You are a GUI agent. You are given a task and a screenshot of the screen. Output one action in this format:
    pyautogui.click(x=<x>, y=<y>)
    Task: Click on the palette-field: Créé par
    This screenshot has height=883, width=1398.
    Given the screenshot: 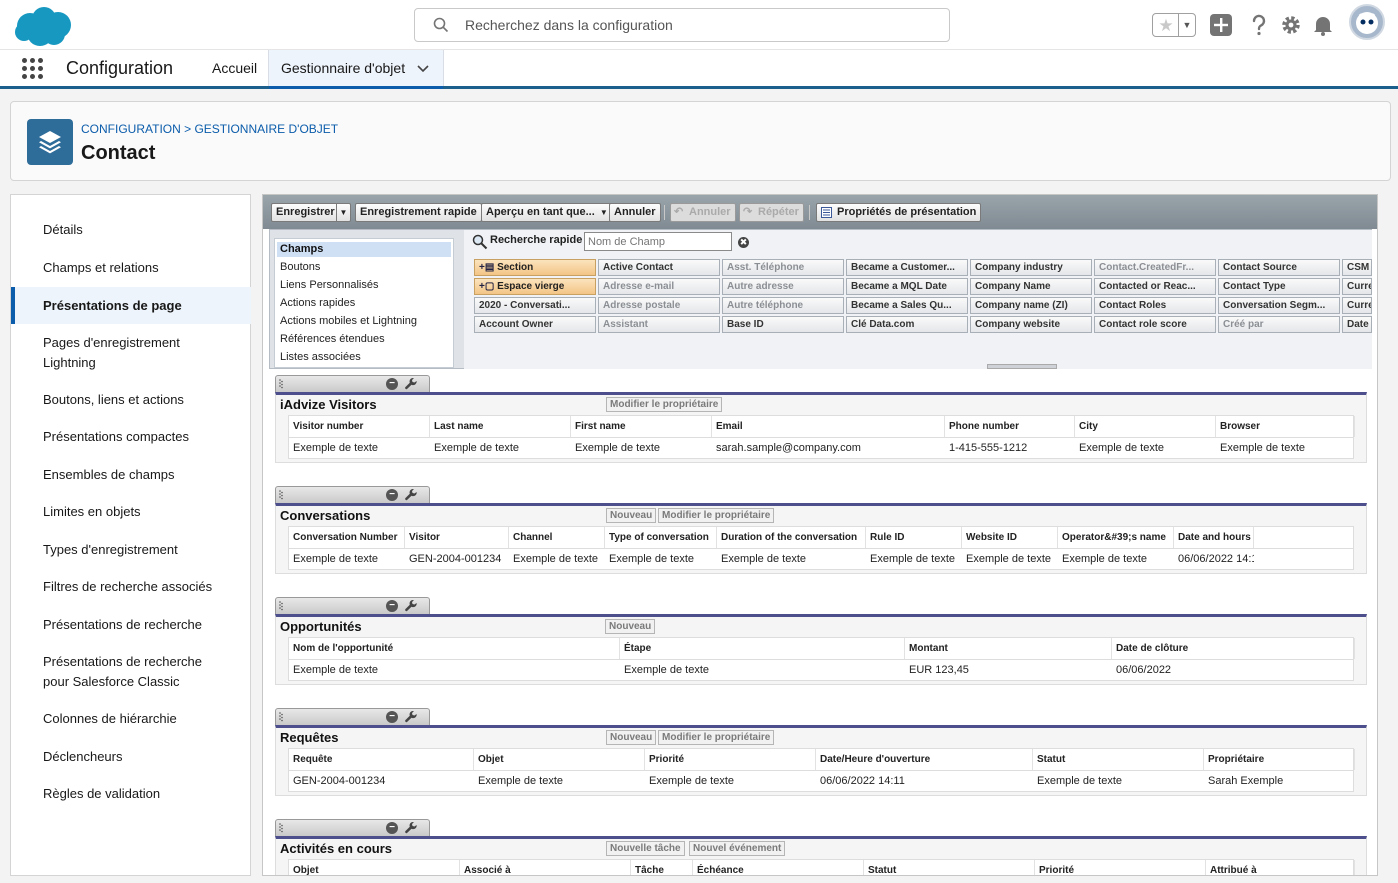 What is the action you would take?
    pyautogui.click(x=1279, y=324)
    